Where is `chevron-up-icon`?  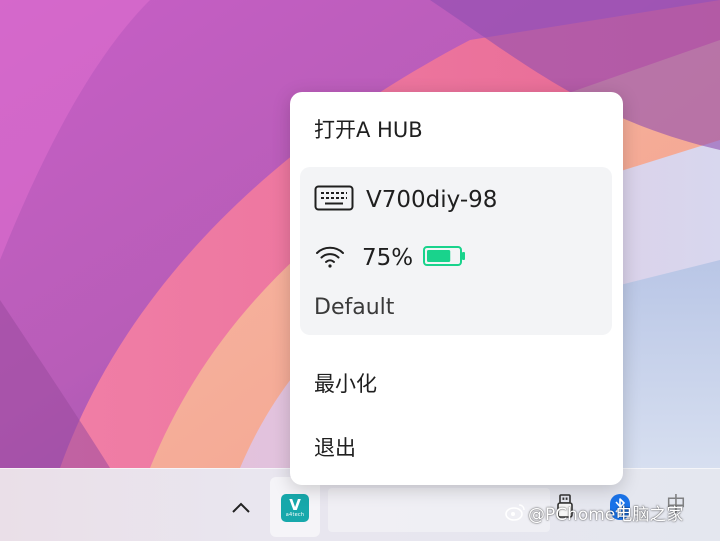
chevron-up-icon is located at coordinates (241, 508).